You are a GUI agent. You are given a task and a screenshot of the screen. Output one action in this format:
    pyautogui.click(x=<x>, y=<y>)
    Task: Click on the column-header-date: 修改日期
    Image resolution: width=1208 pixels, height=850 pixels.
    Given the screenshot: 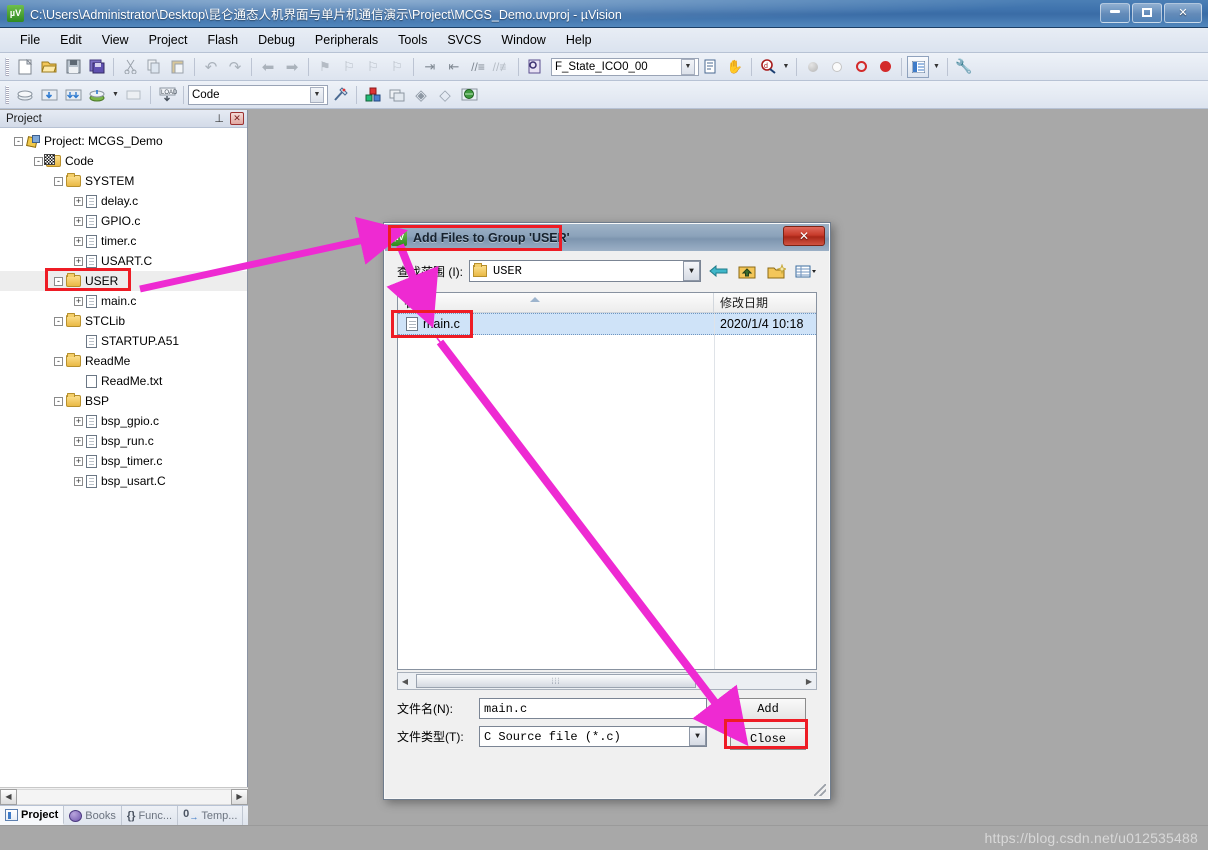 What is the action you would take?
    pyautogui.click(x=765, y=302)
    